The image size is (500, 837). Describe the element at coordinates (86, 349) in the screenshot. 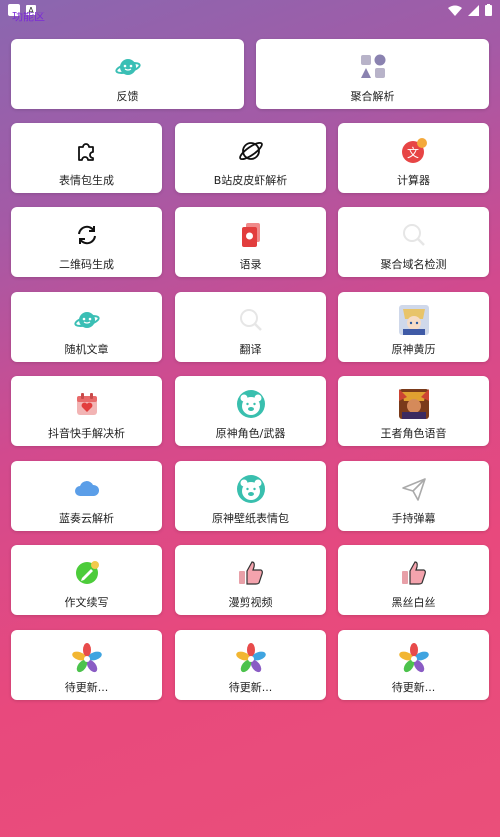

I see `feature-label: 随机文章` at that location.